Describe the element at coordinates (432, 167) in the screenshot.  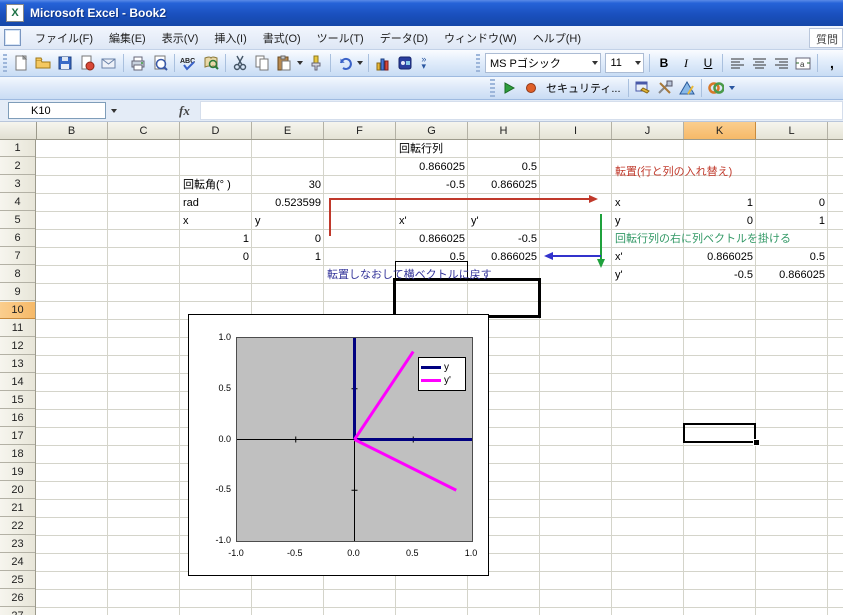
I see `cell-G2: 0.866025` at that location.